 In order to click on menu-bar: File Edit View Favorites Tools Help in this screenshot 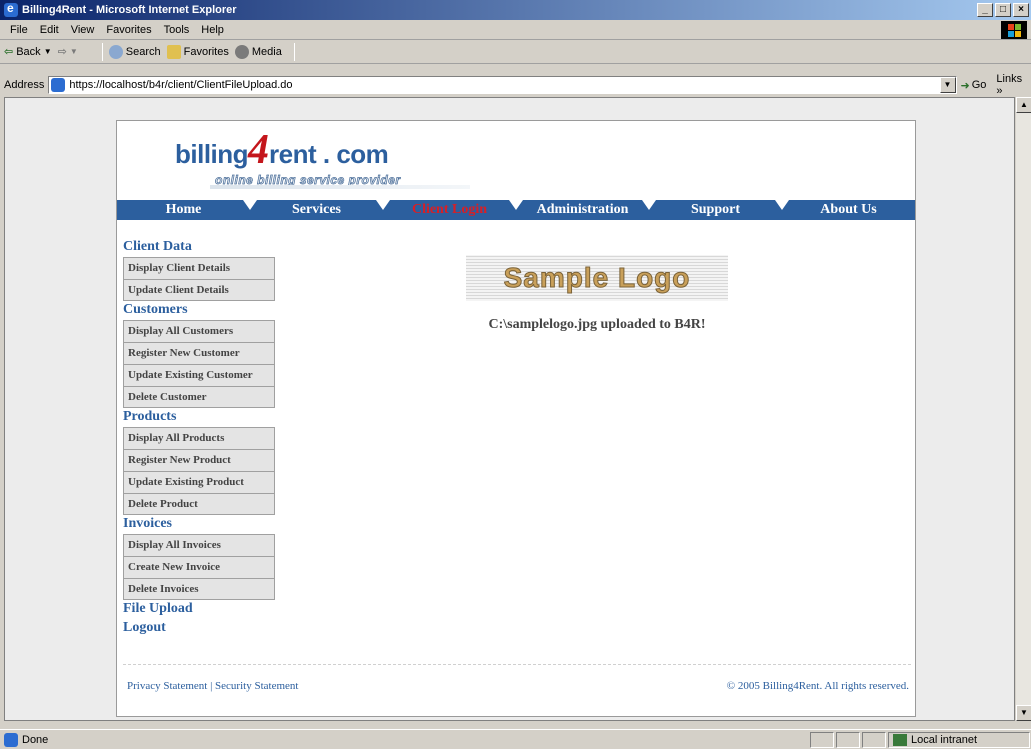, I will do `click(515, 30)`.